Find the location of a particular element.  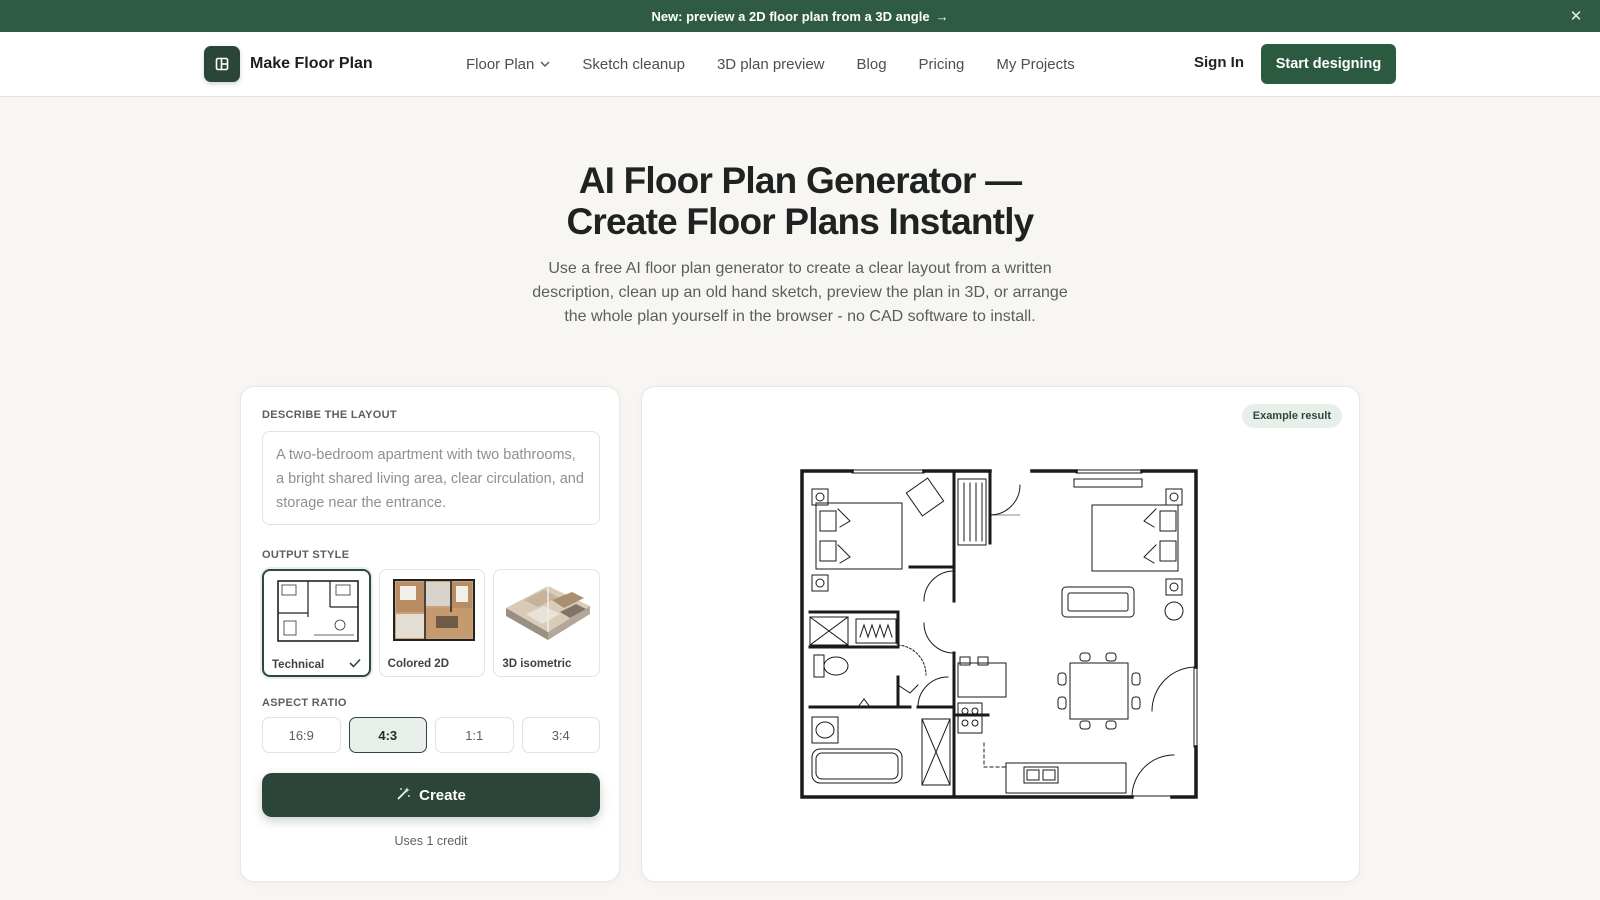

create-button: Create is located at coordinates (431, 795).